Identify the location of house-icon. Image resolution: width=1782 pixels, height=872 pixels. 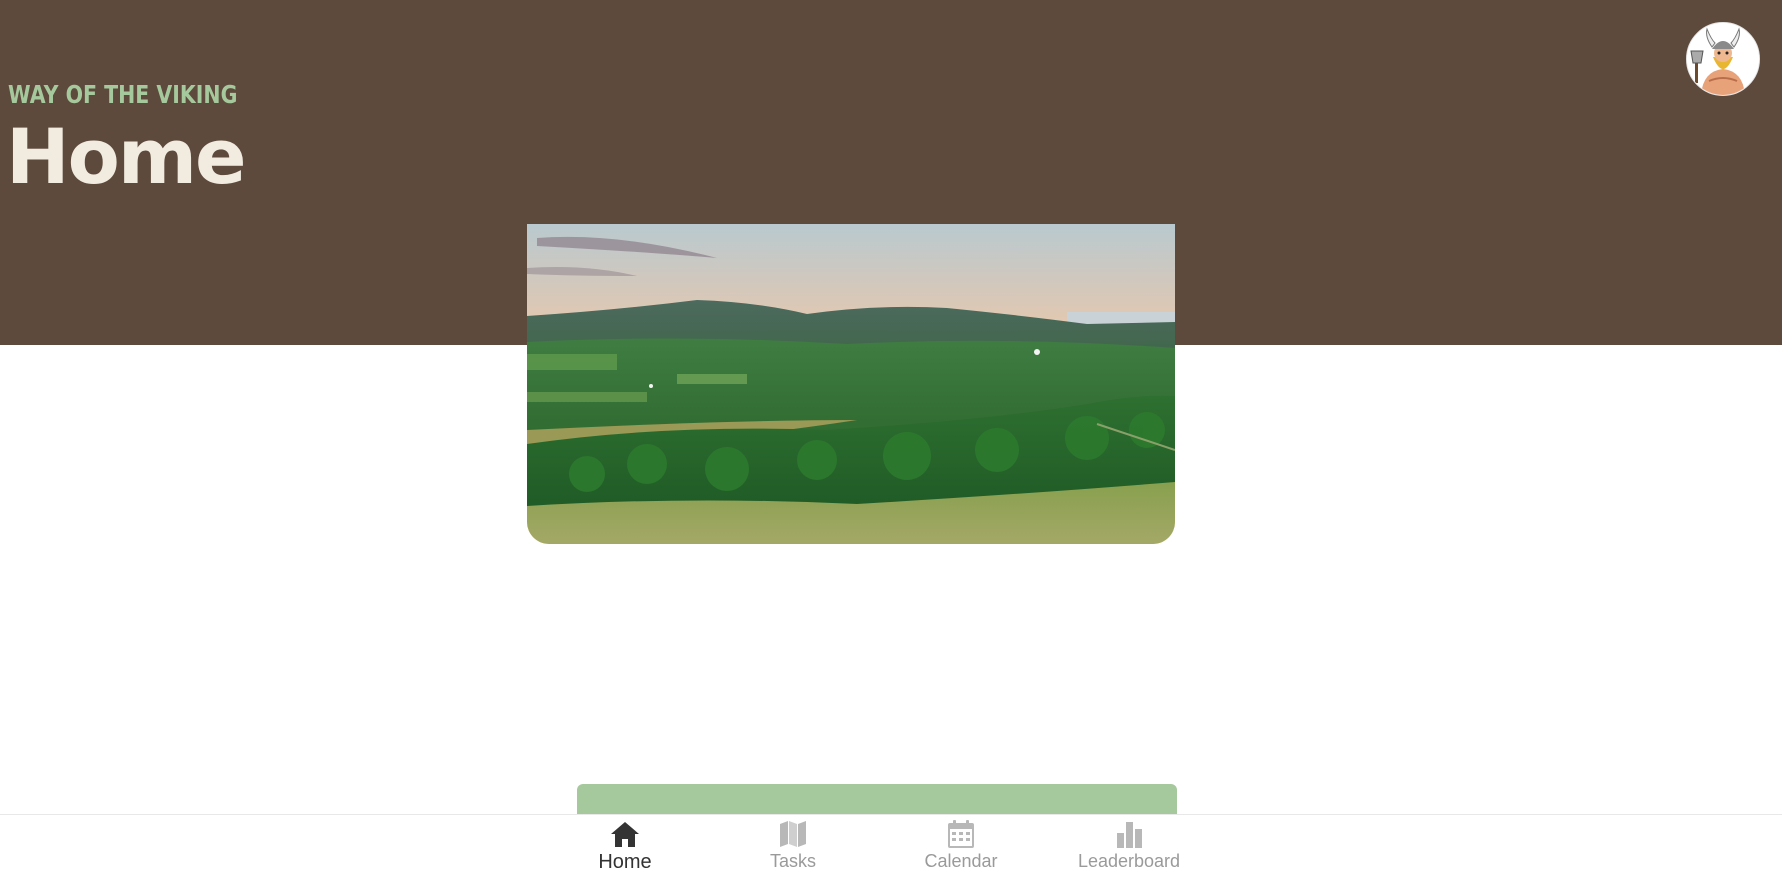
(625, 834).